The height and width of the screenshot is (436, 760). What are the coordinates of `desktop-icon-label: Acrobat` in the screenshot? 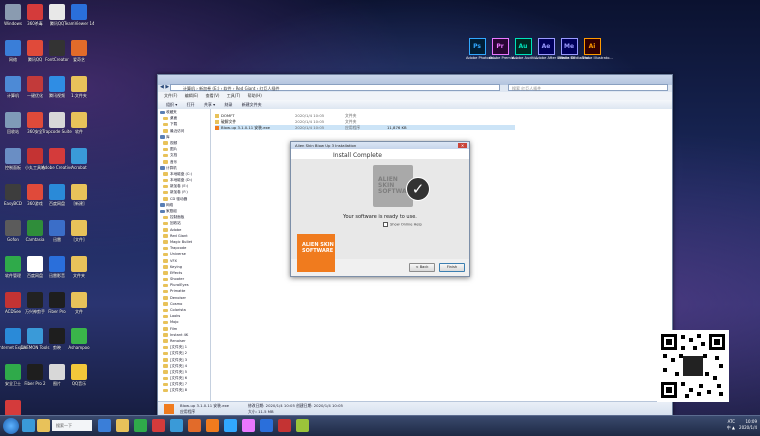 It's located at (79, 167).